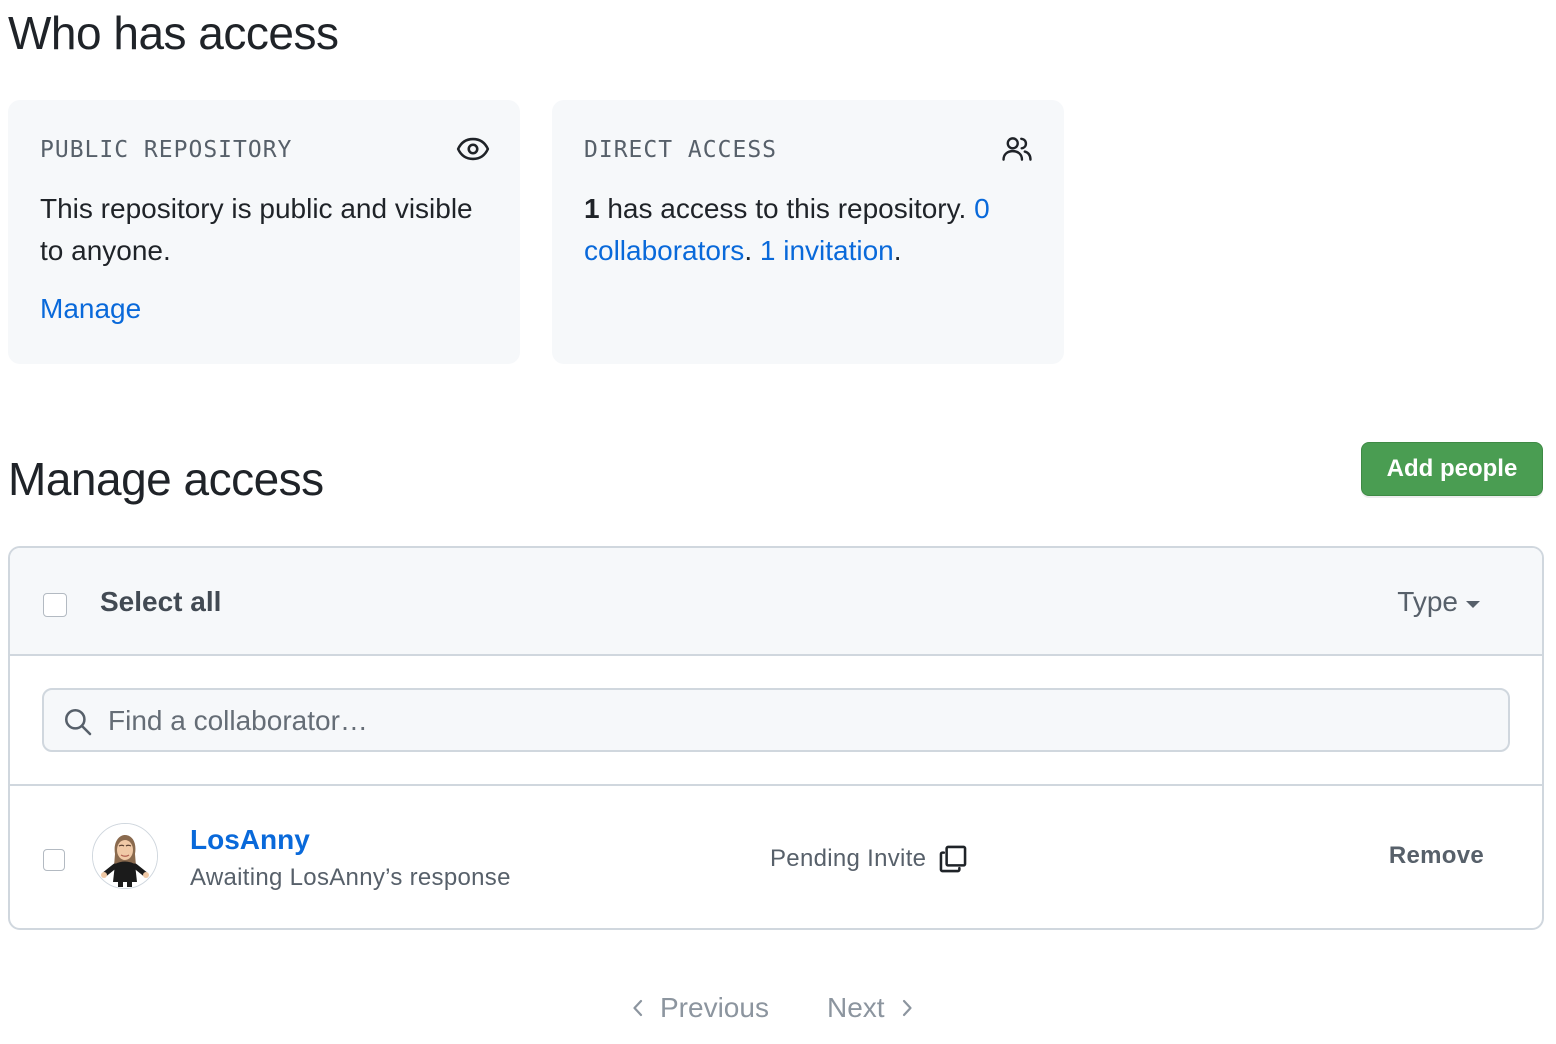 The height and width of the screenshot is (1044, 1556). What do you see at coordinates (1427, 601) in the screenshot?
I see `type-filter-label: Type` at bounding box center [1427, 601].